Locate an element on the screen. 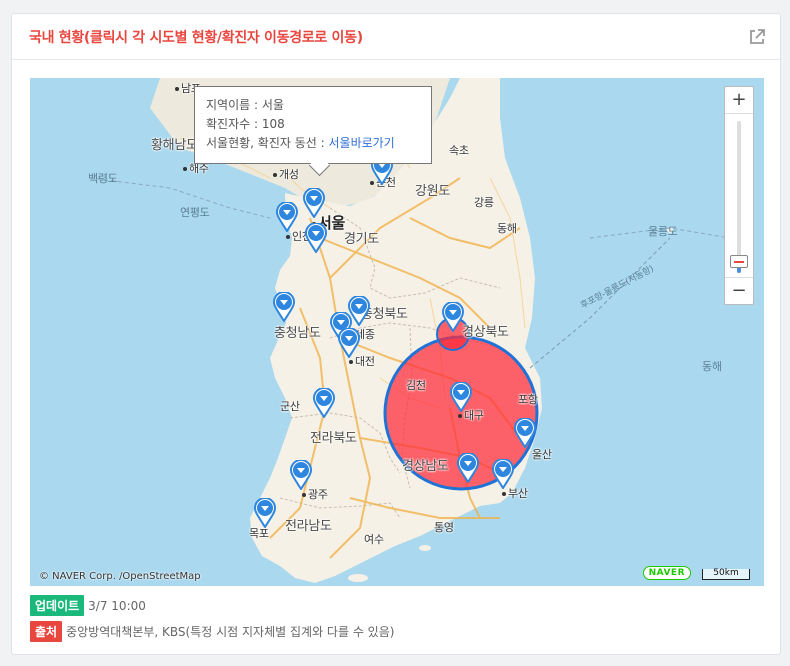 The width and height of the screenshot is (790, 666). pin-marker-gyeongbuk is located at coordinates (453, 317).